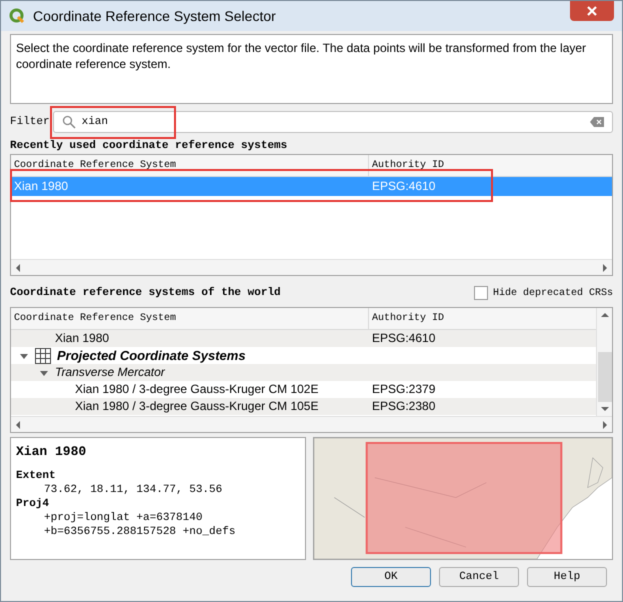 This screenshot has height=602, width=623. What do you see at coordinates (481, 293) in the screenshot?
I see `checkbox` at bounding box center [481, 293].